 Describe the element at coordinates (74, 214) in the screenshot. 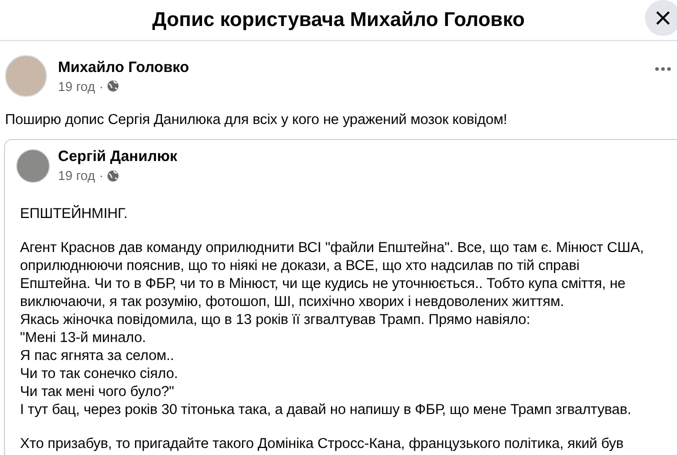

I see `post-paragraph: ЕПШТЕЙНМІНГ.` at that location.